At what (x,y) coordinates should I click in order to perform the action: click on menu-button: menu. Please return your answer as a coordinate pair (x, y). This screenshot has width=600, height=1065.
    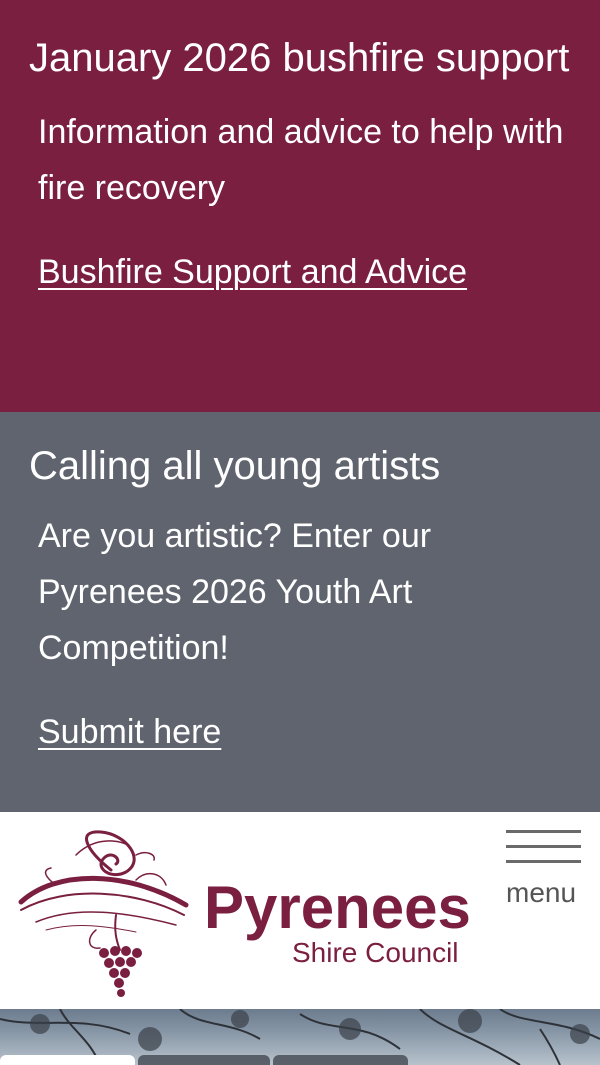
    Looking at the image, I should click on (543, 880).